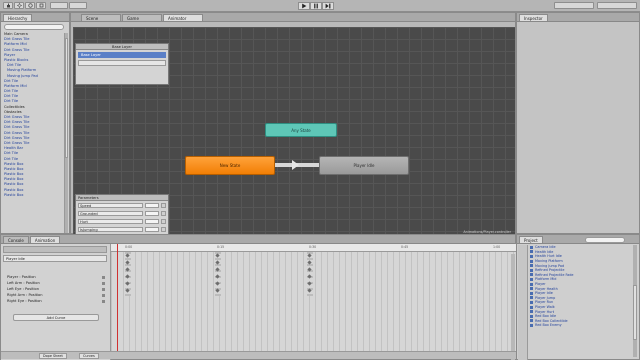  I want to click on project-asset-label: Red Box Idle, so click(546, 316).